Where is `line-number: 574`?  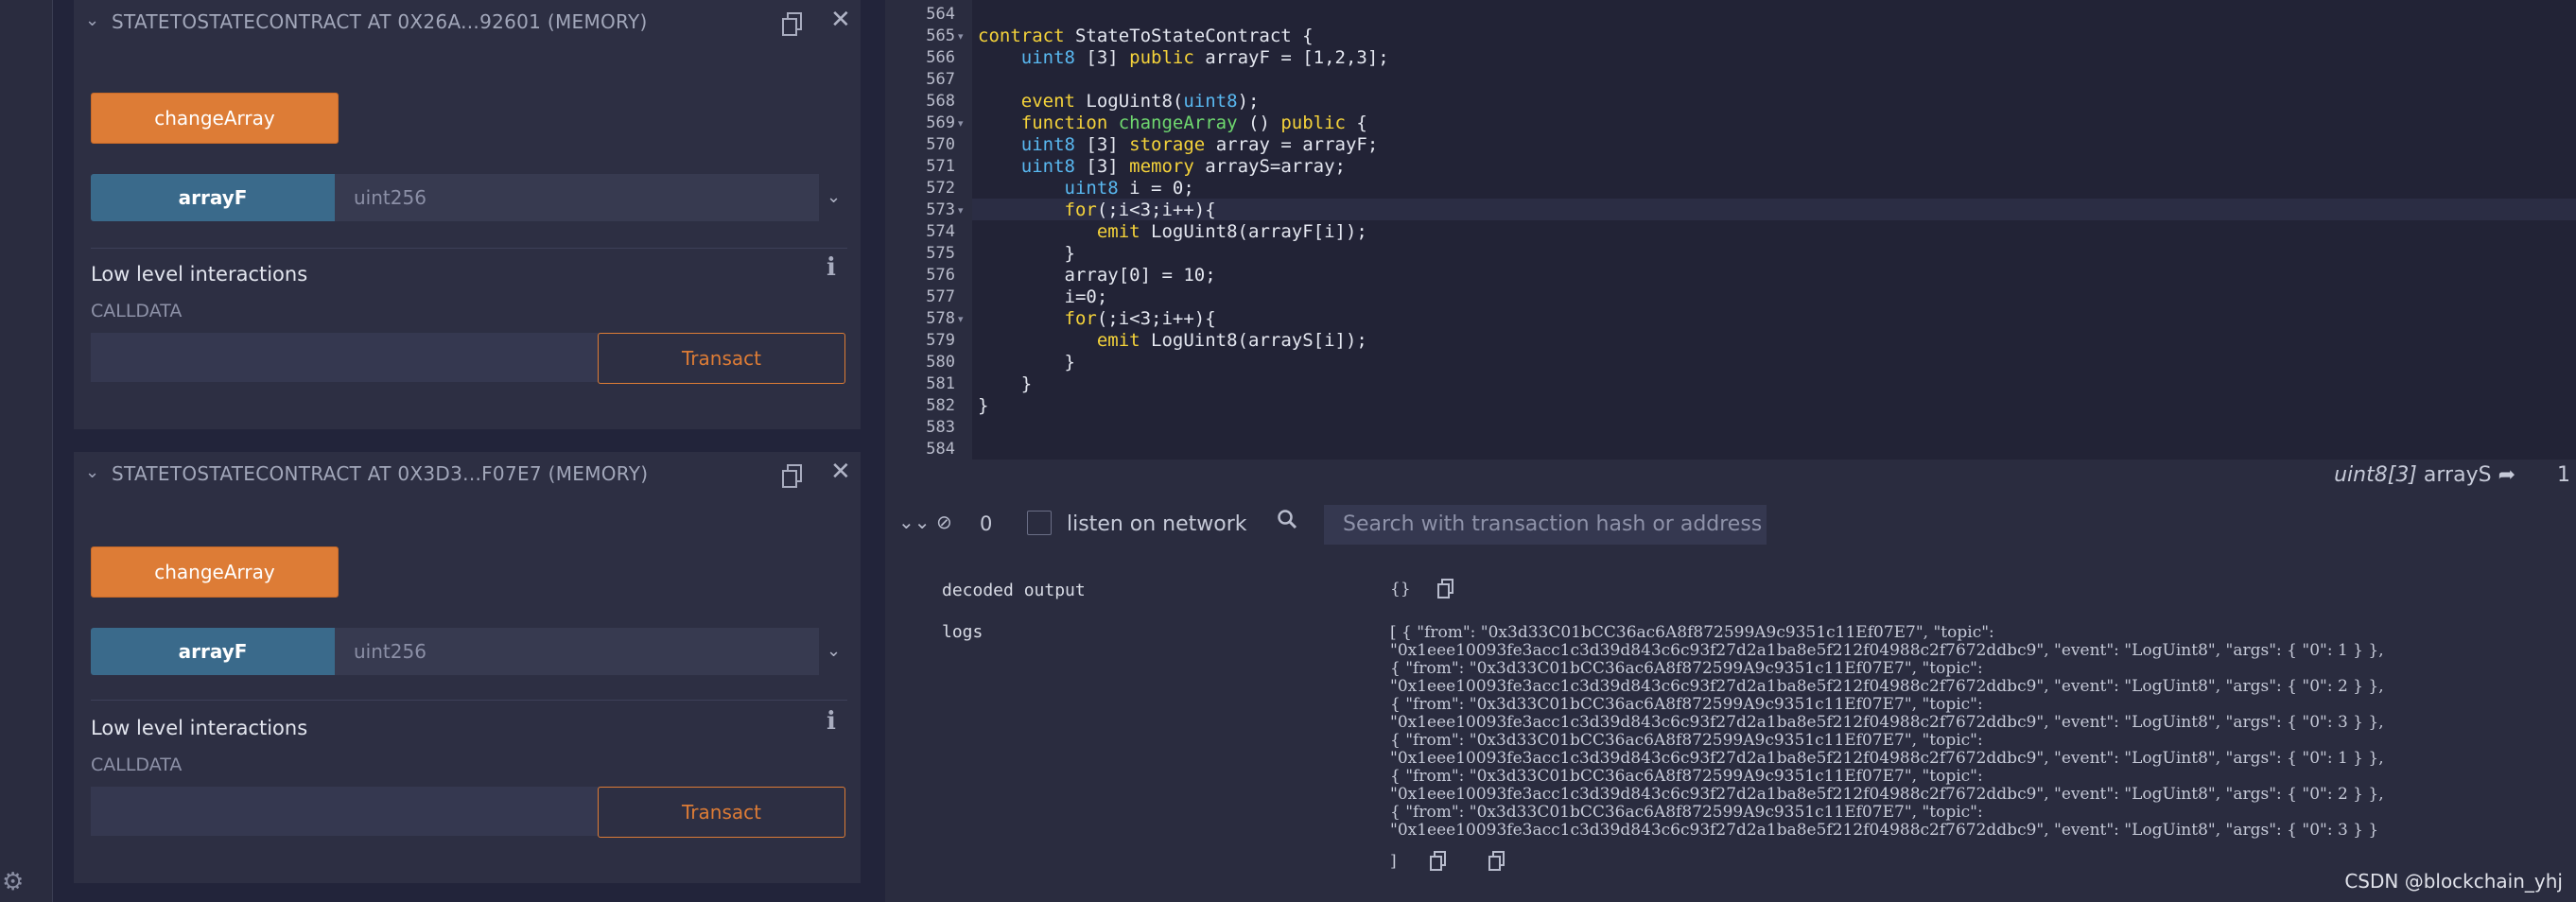
line-number: 574 is located at coordinates (940, 231).